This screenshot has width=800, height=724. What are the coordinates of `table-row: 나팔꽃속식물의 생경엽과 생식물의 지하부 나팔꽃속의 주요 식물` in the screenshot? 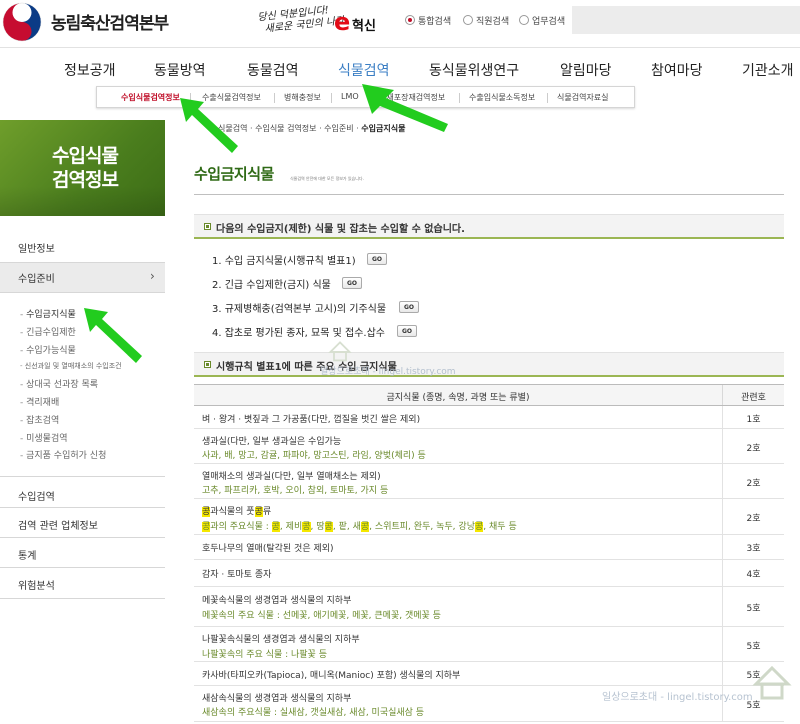 It's located at (489, 644).